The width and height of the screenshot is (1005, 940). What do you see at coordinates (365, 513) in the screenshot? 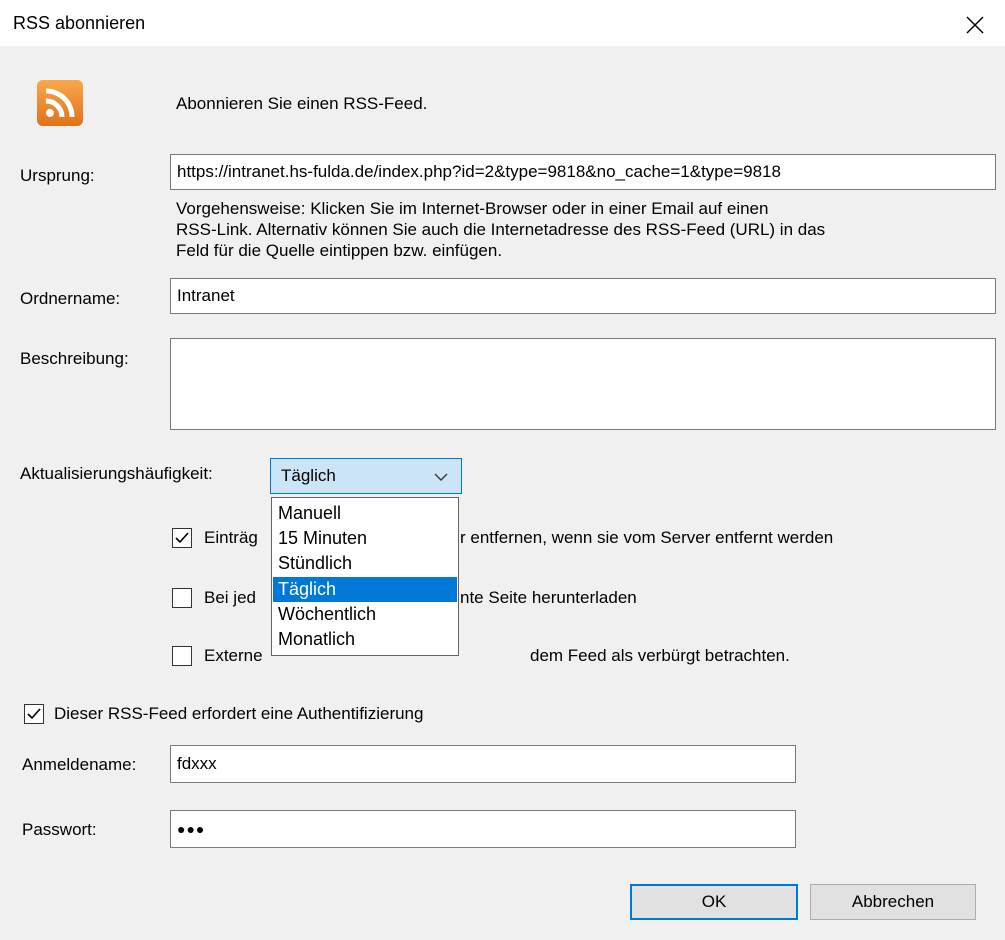
I see `frequency-option-manuell: Manuell` at bounding box center [365, 513].